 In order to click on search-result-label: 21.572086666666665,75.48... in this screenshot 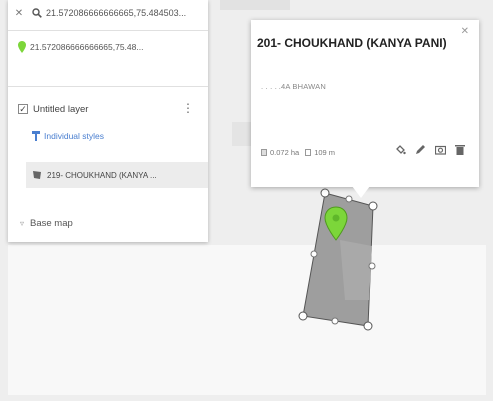, I will do `click(87, 47)`.